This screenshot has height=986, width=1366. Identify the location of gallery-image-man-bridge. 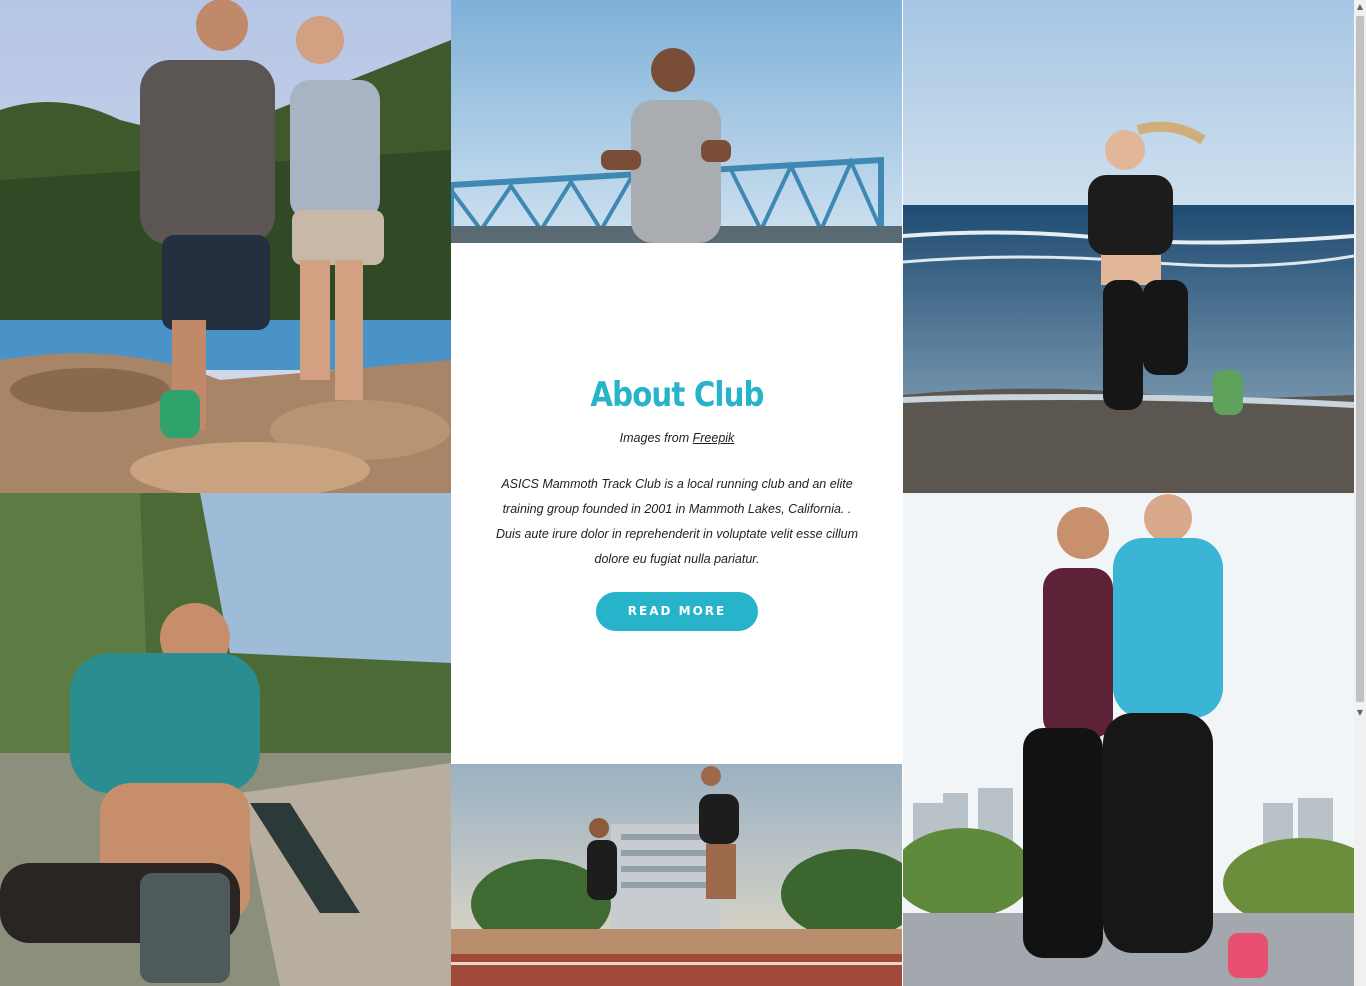
(676, 121).